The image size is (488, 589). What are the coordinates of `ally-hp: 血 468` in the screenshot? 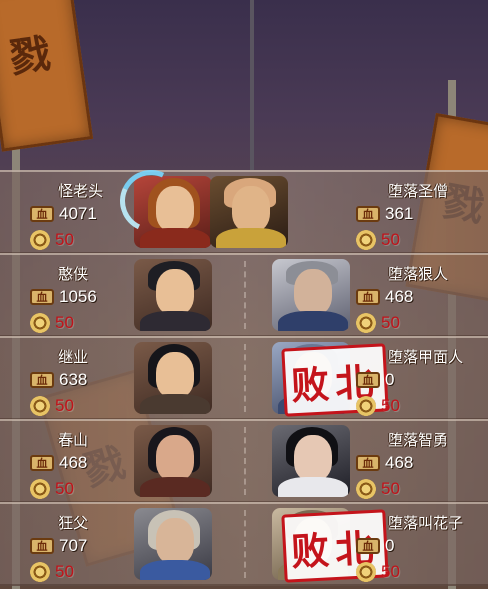 It's located at (58, 463).